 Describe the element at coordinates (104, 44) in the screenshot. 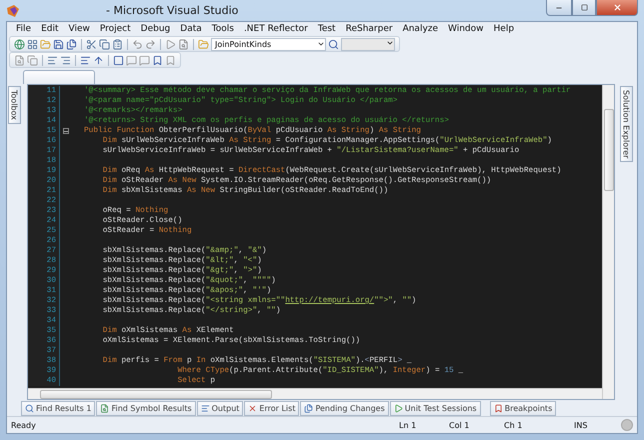

I see `copy-icon` at that location.